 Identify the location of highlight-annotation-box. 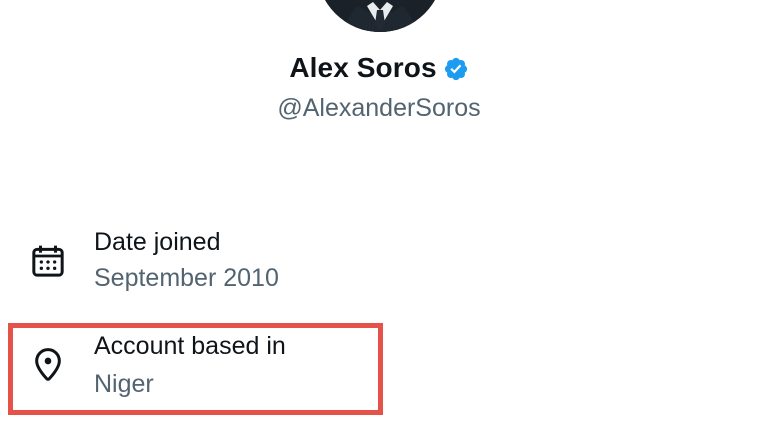
(195, 369).